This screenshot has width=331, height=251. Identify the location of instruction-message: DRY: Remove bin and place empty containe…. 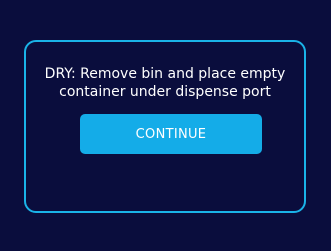
(165, 83).